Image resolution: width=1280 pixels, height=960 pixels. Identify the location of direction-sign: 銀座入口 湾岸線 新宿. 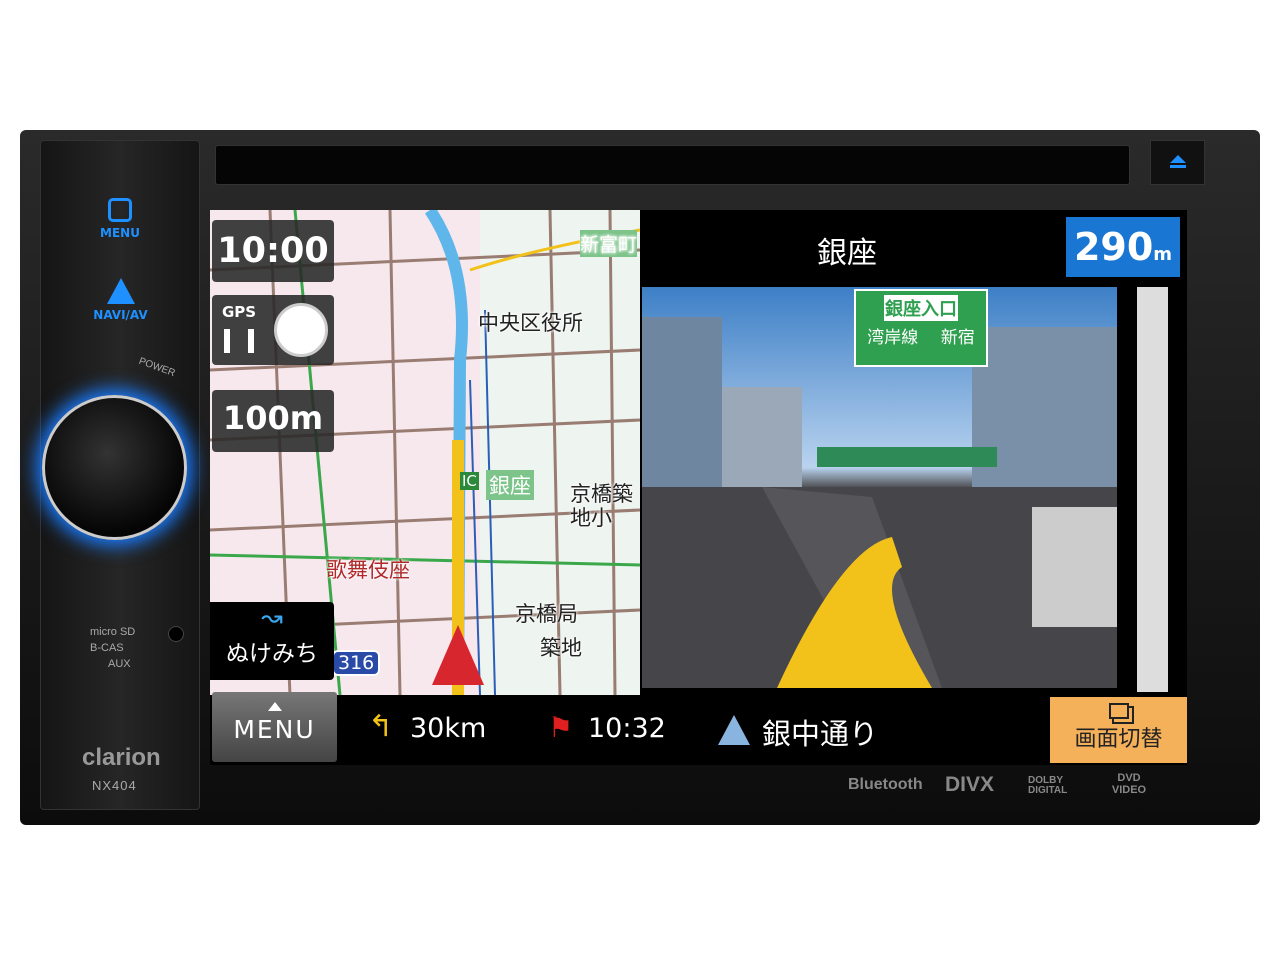
(921, 328).